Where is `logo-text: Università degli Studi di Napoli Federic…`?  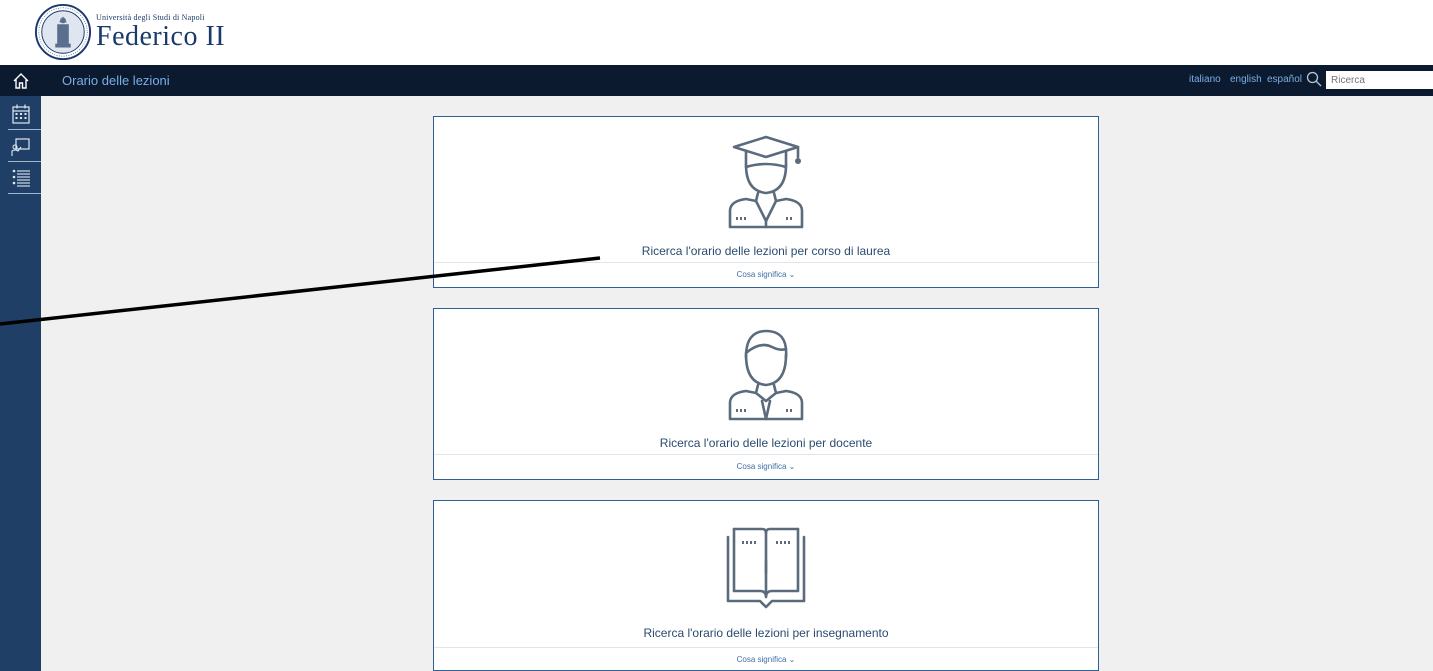 logo-text: Università degli Studi di Napoli Federic… is located at coordinates (160, 32).